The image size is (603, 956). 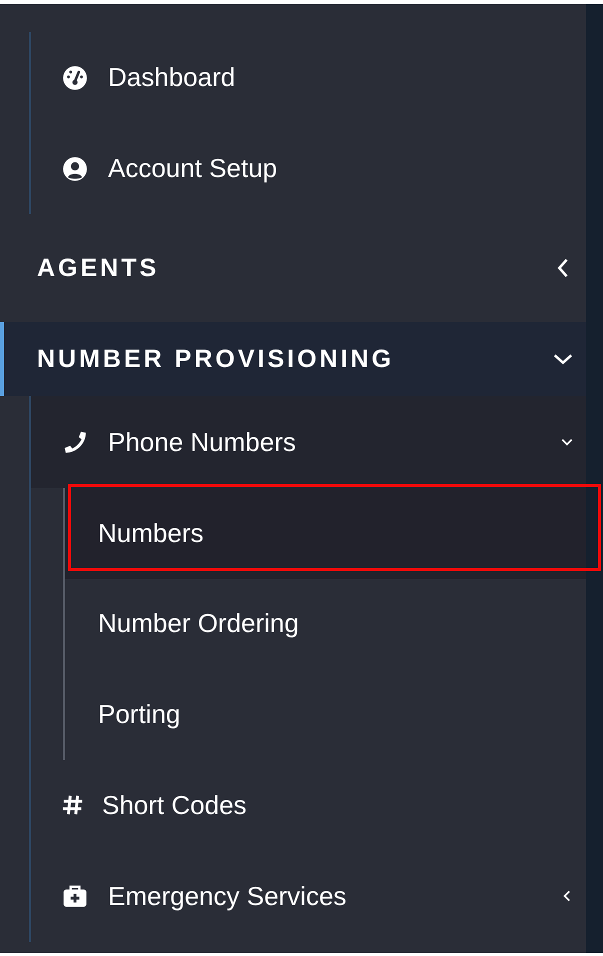 What do you see at coordinates (308, 805) in the screenshot?
I see `menu-item: Short Codes` at bounding box center [308, 805].